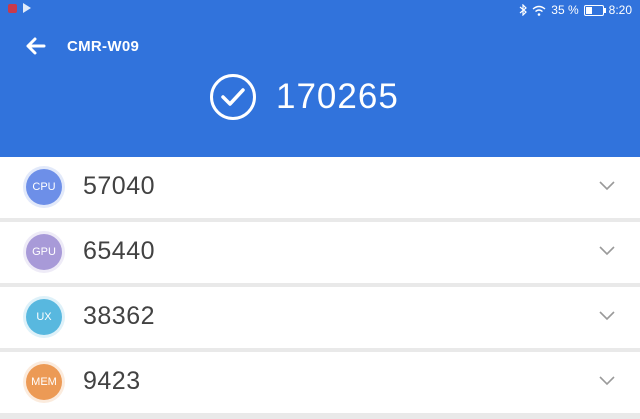  What do you see at coordinates (523, 10) in the screenshot?
I see `bluetooth-icon` at bounding box center [523, 10].